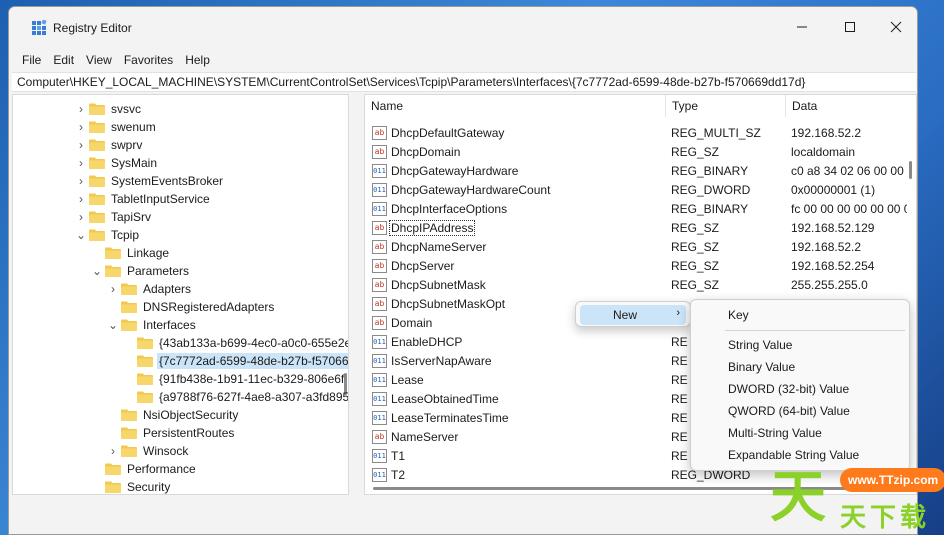 Image resolution: width=944 pixels, height=535 pixels. What do you see at coordinates (109, 145) in the screenshot?
I see `tree-node: › swprv` at bounding box center [109, 145].